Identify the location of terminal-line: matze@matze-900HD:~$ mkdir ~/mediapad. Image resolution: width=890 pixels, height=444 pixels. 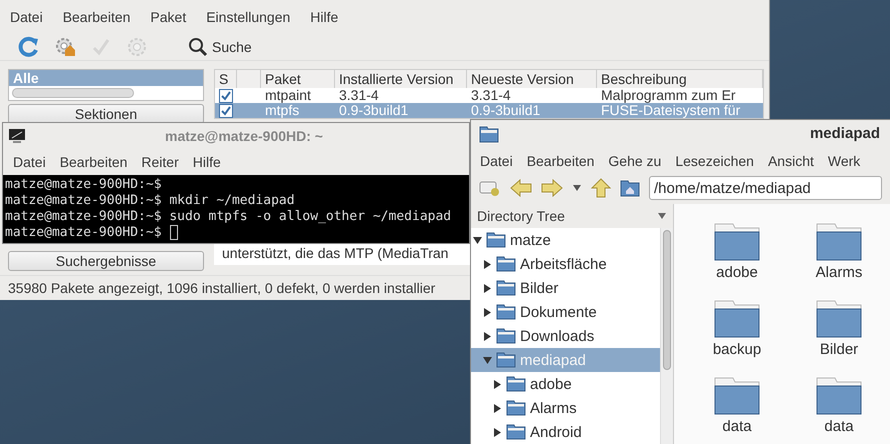
(150, 201).